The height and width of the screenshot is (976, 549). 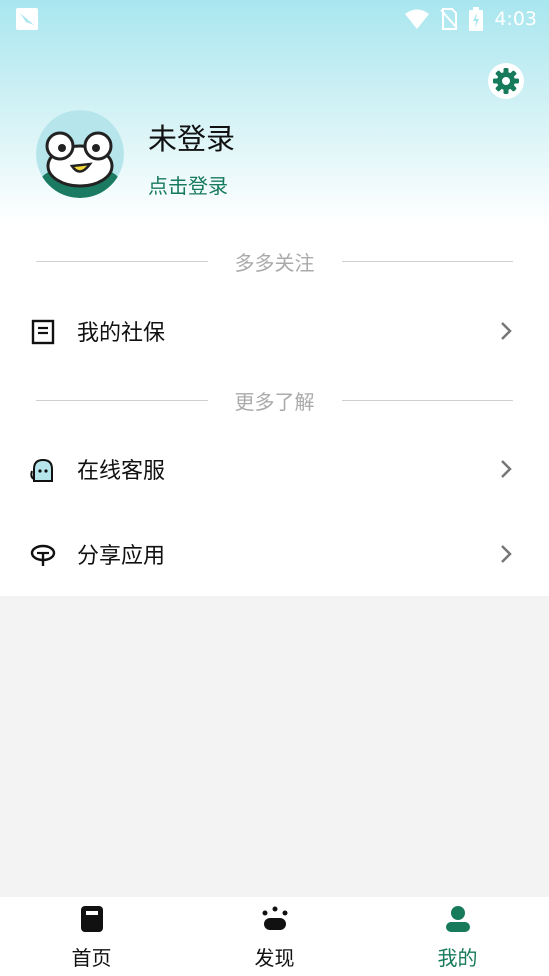 I want to click on gear-icon, so click(x=506, y=81).